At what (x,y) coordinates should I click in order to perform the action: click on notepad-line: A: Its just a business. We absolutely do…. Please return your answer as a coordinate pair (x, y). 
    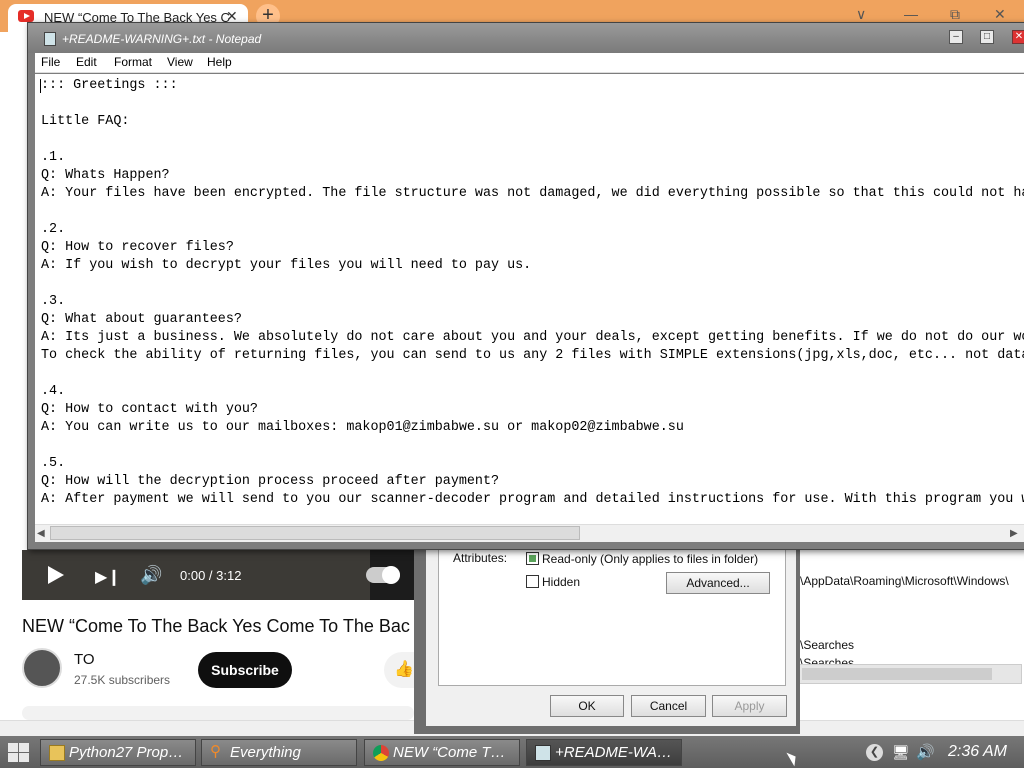
    Looking at the image, I should click on (532, 337).